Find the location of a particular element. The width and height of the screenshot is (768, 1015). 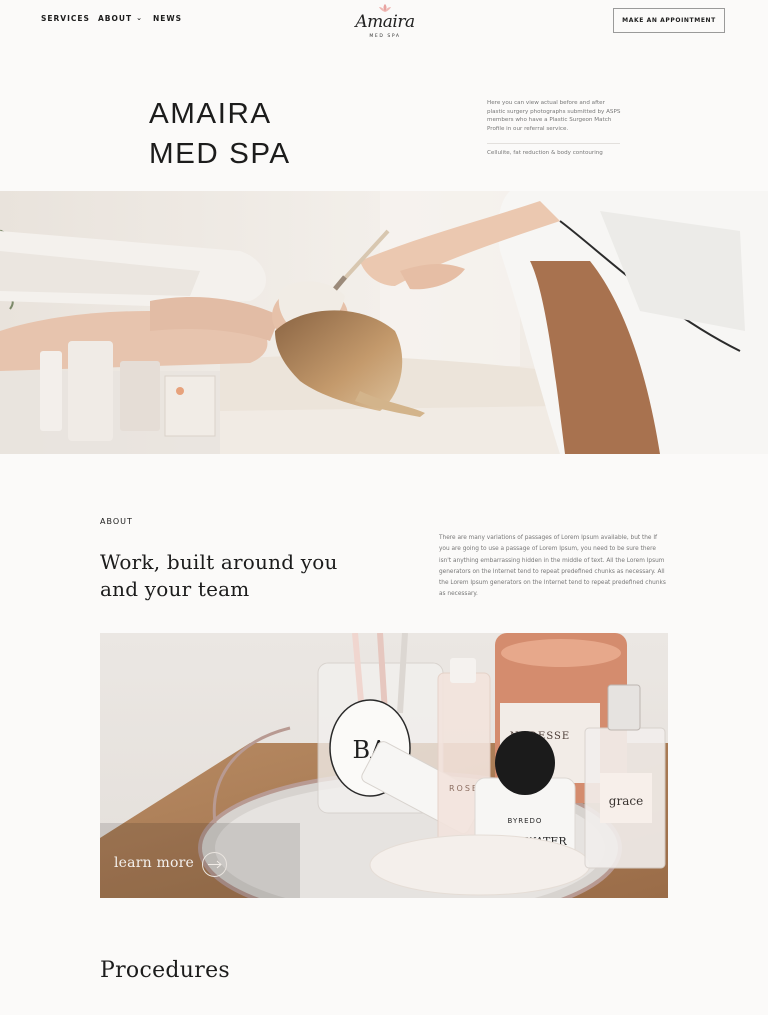

nav-services: SERVICES is located at coordinates (65, 18).